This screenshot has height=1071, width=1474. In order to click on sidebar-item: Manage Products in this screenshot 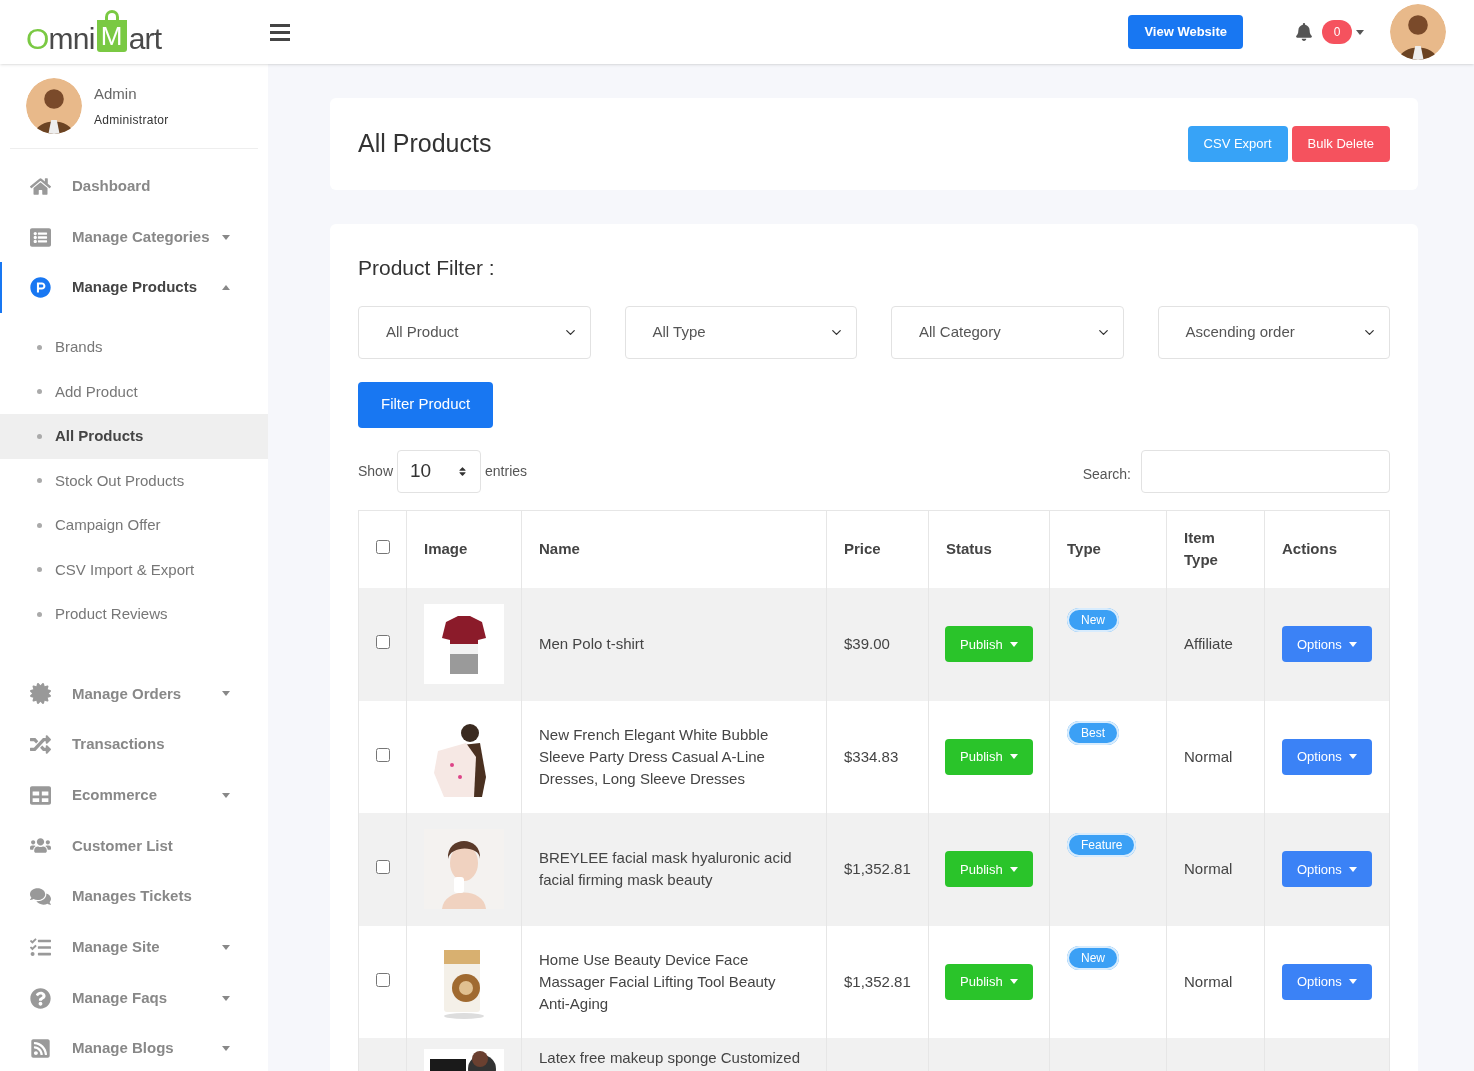, I will do `click(134, 288)`.